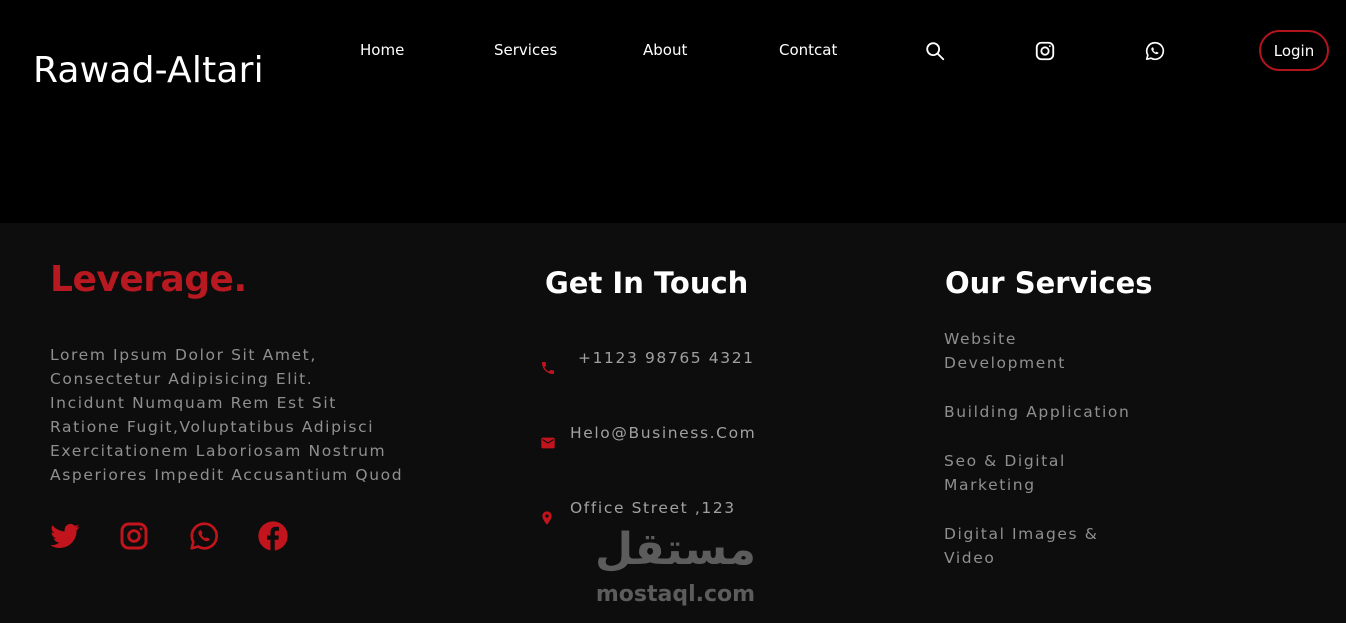 The image size is (1346, 623). What do you see at coordinates (65, 536) in the screenshot?
I see `twitter-icon` at bounding box center [65, 536].